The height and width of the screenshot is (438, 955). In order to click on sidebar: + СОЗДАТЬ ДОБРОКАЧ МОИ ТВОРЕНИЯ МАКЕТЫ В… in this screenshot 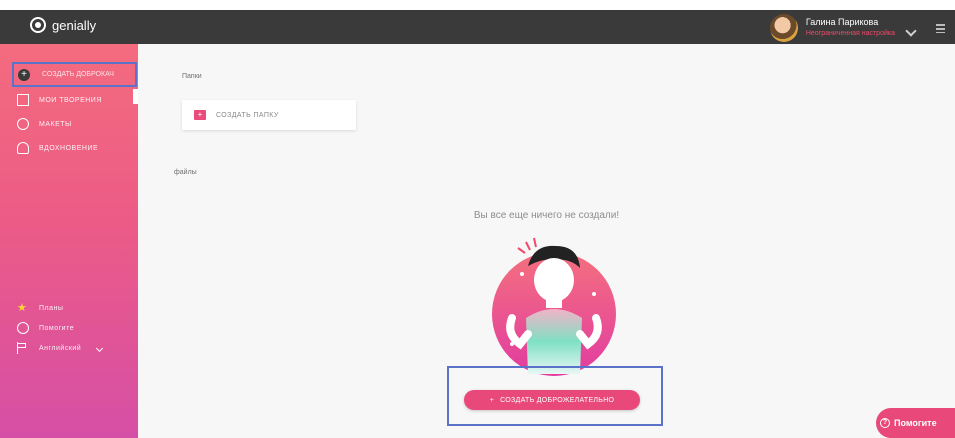, I will do `click(69, 241)`.